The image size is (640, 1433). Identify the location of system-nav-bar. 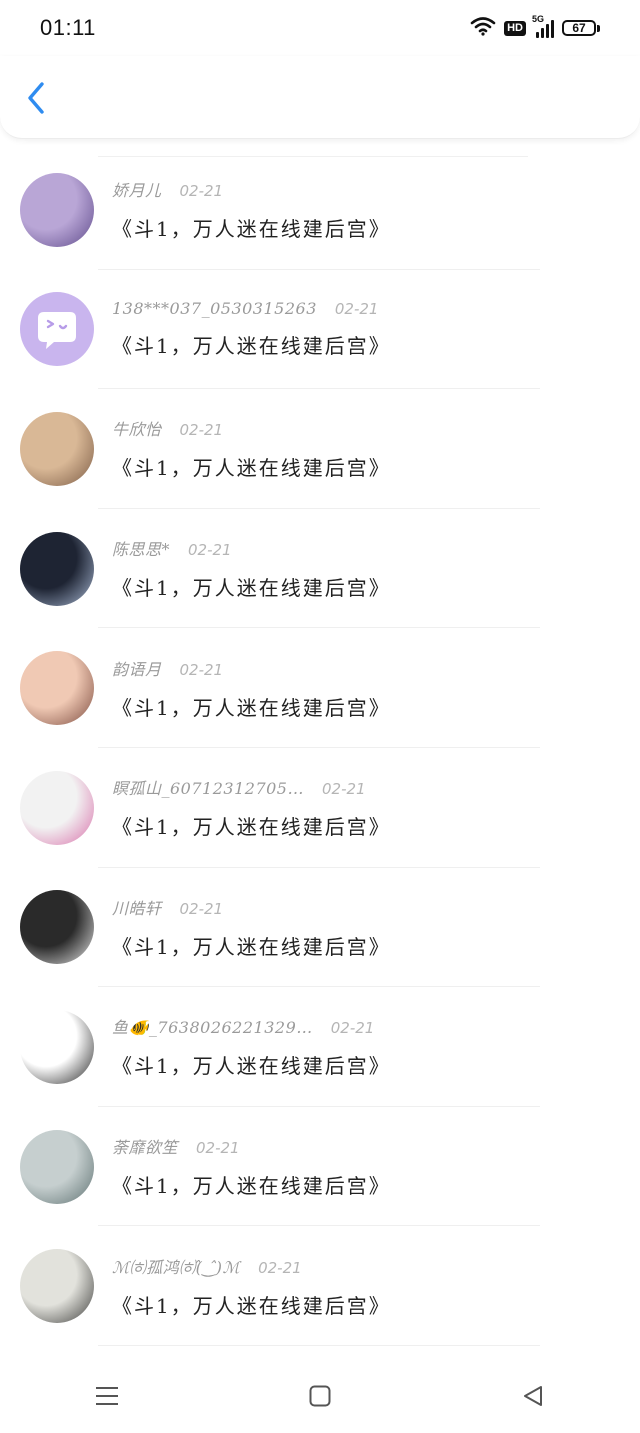
(320, 1395).